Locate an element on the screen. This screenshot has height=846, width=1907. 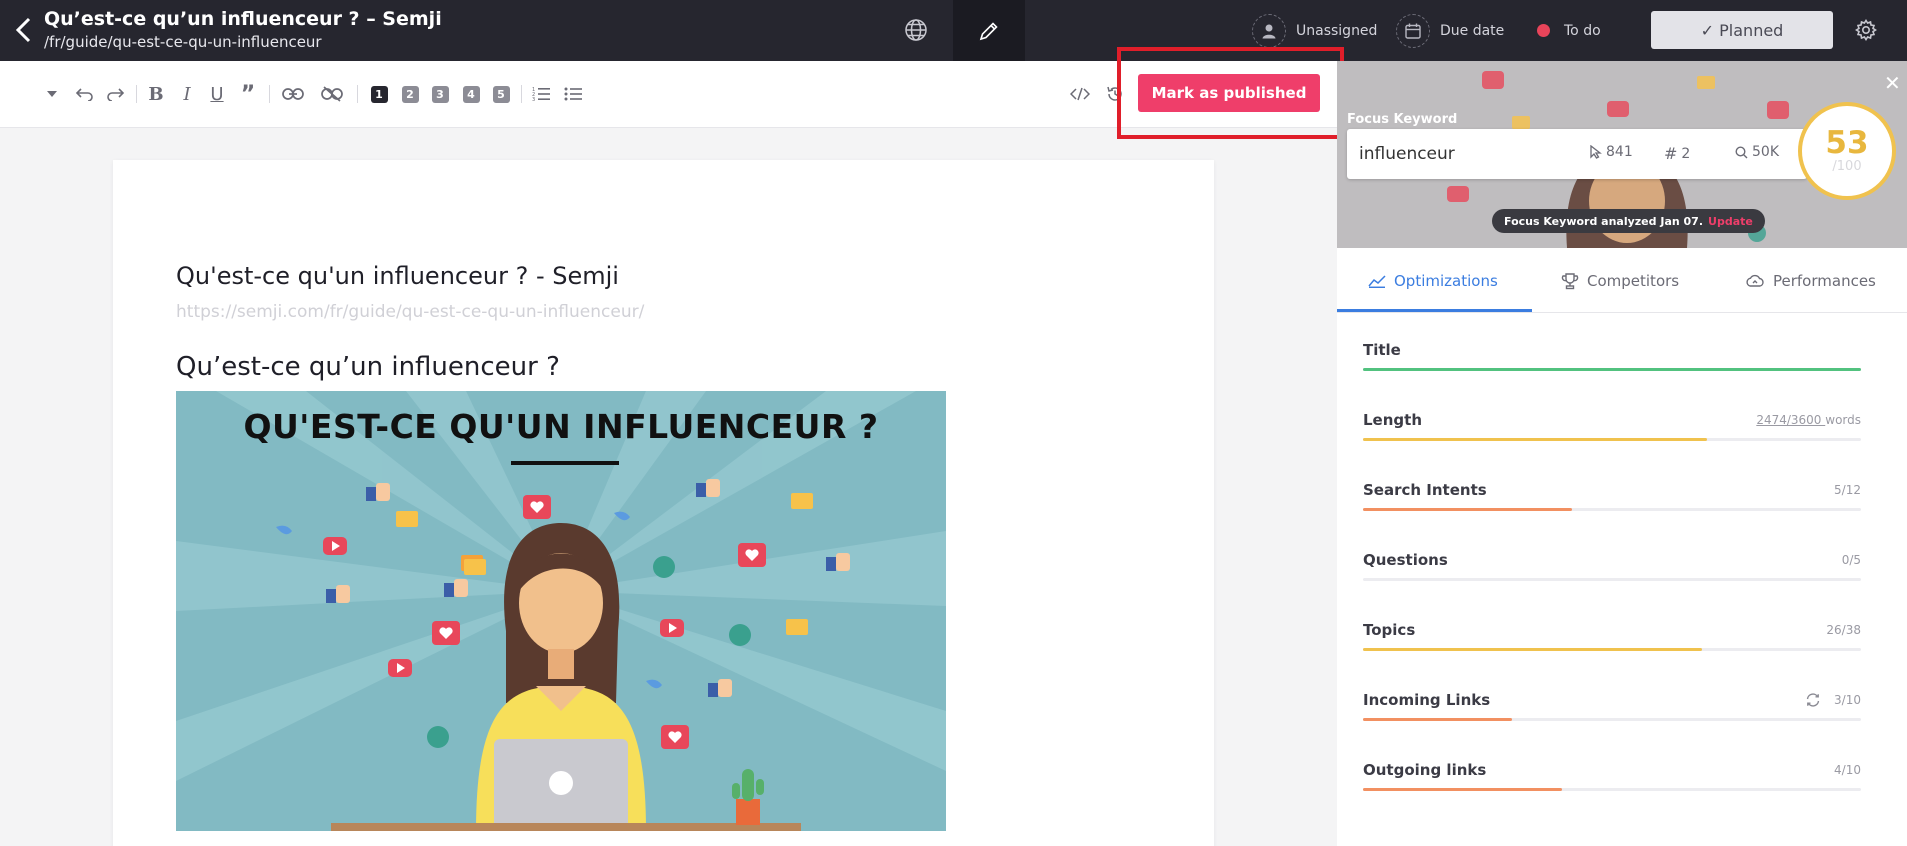
heading-5-icon: 5 is located at coordinates (501, 94).